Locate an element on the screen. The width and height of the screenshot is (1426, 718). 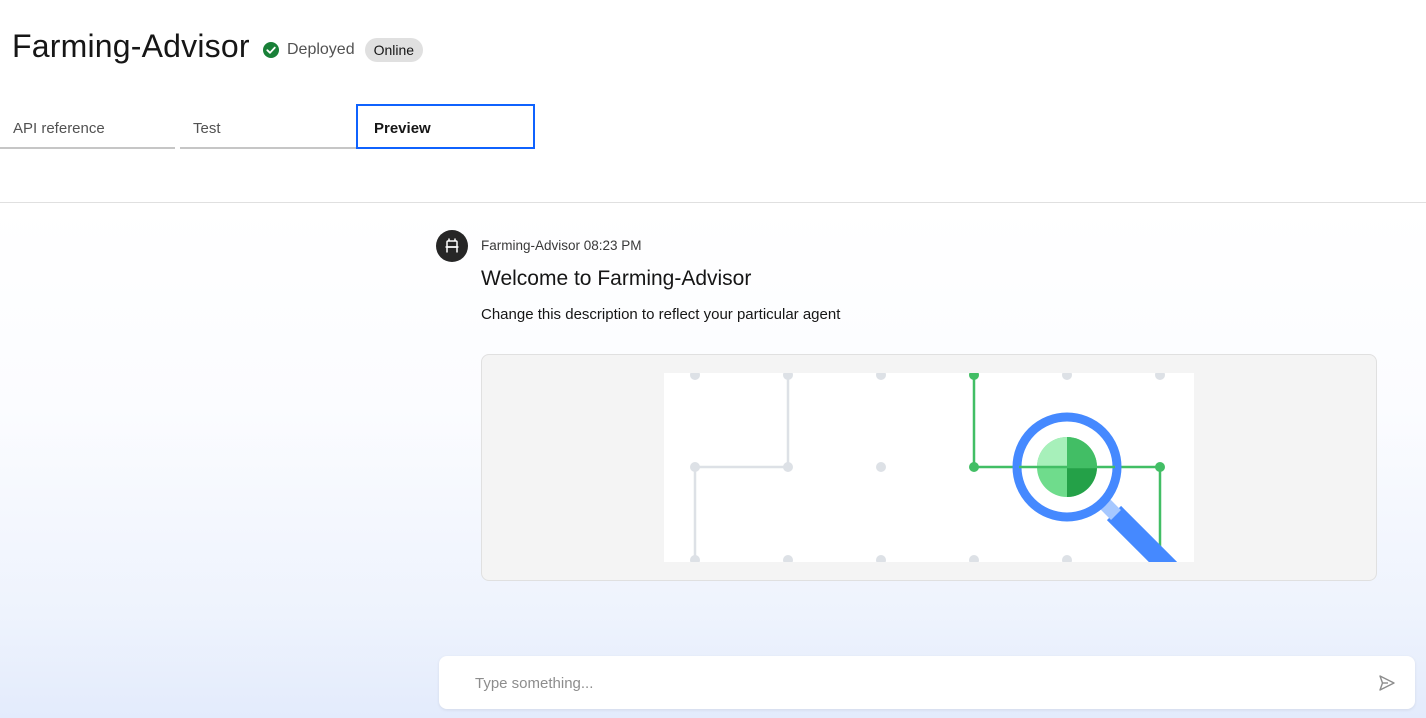
chat-input-container is located at coordinates (927, 682).